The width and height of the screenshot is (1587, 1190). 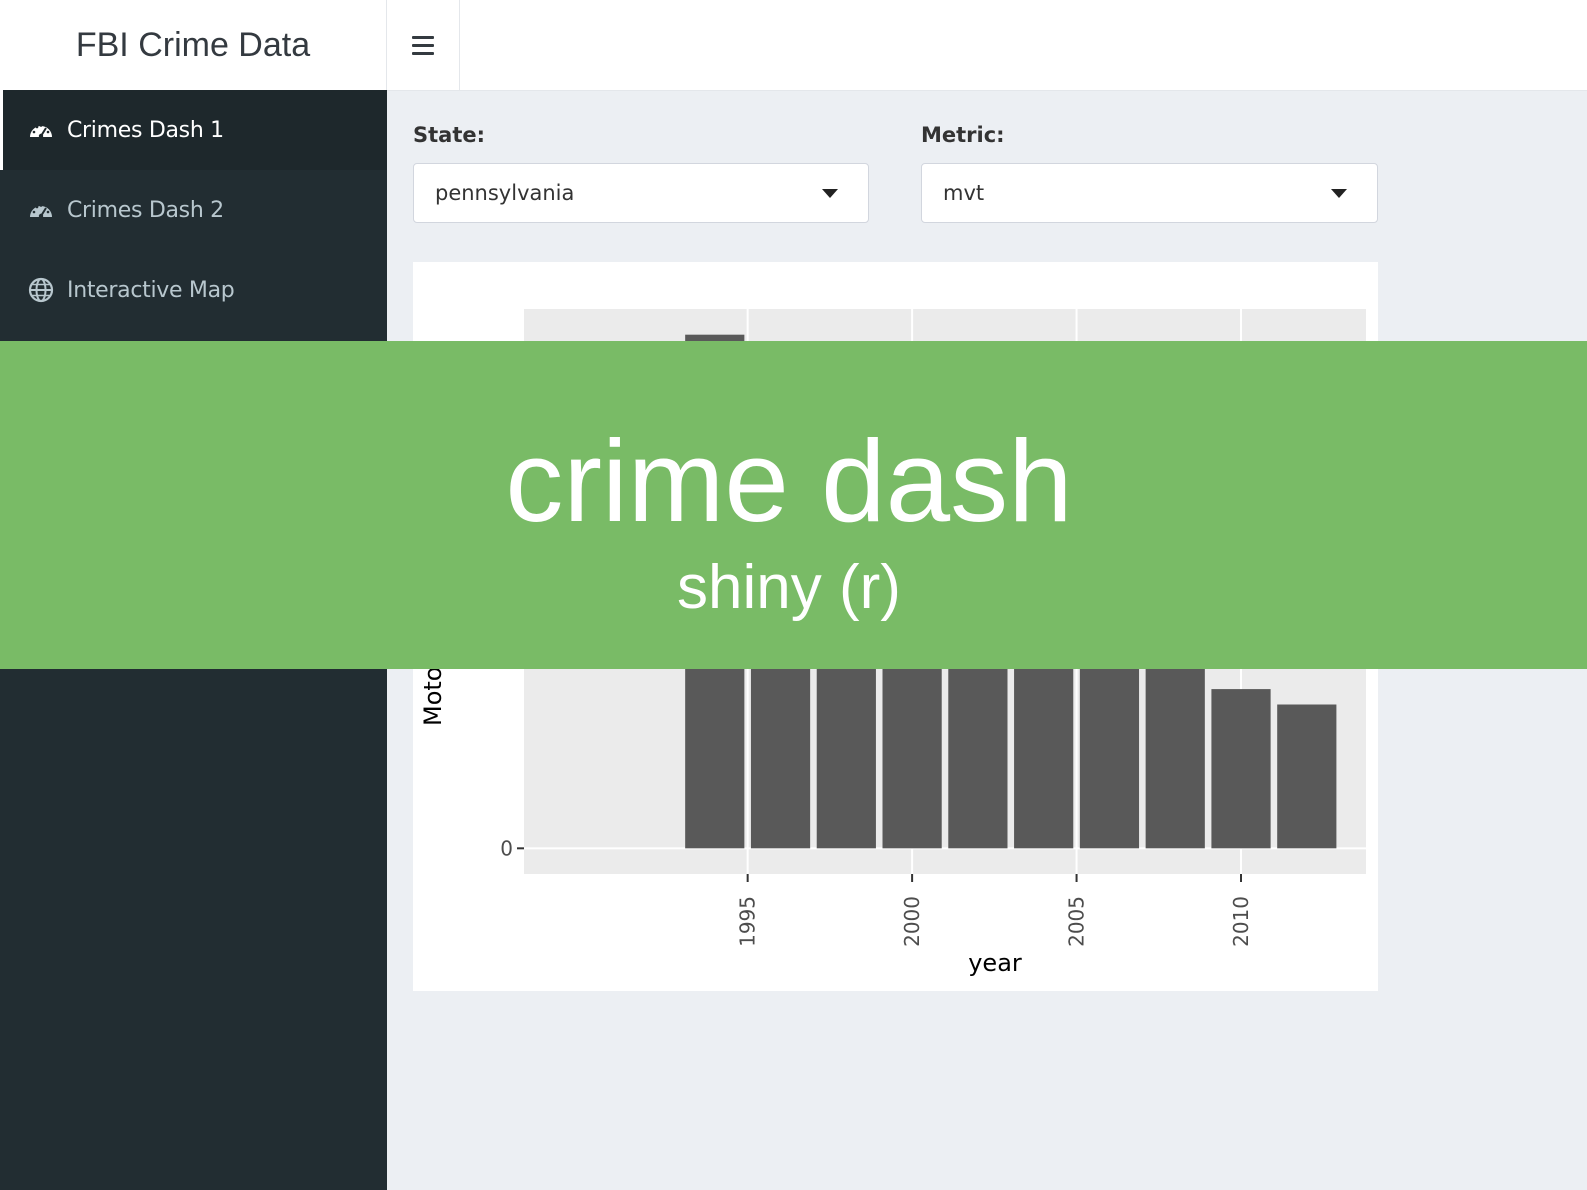 What do you see at coordinates (41, 290) in the screenshot?
I see `globe-icon` at bounding box center [41, 290].